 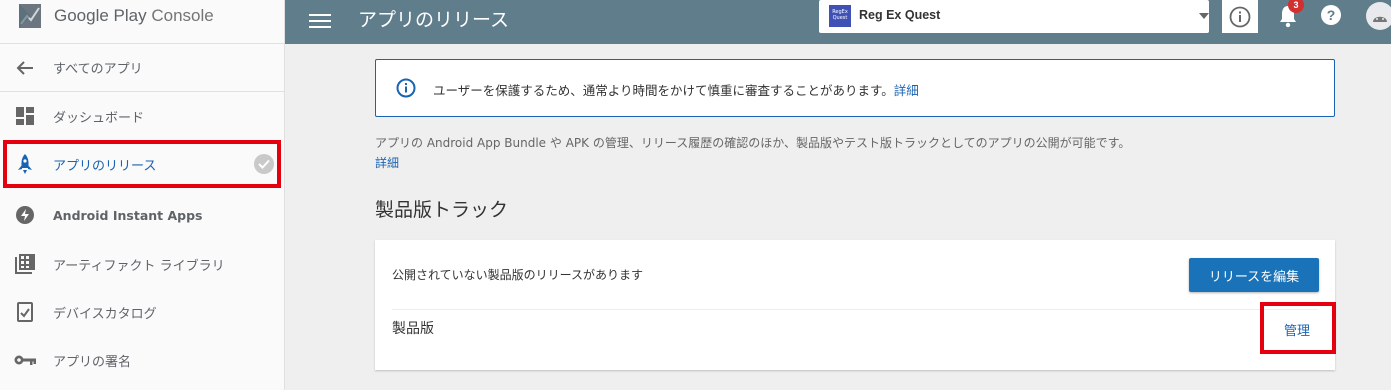 What do you see at coordinates (99, 118) in the screenshot?
I see `sidebar-item-label: ダッシュボード` at bounding box center [99, 118].